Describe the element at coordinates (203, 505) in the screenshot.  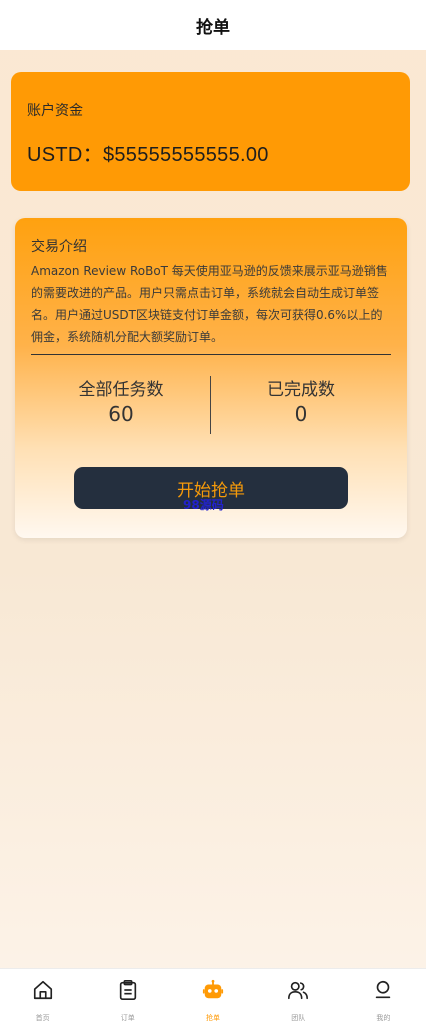
I see `watermark-text: 98源码` at that location.